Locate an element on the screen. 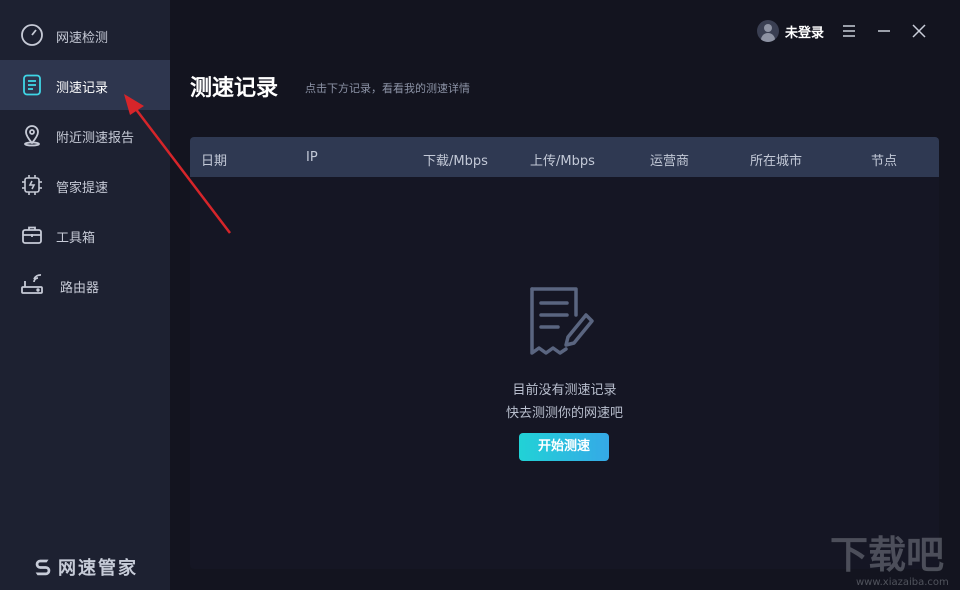  chip-icon is located at coordinates (32, 185).